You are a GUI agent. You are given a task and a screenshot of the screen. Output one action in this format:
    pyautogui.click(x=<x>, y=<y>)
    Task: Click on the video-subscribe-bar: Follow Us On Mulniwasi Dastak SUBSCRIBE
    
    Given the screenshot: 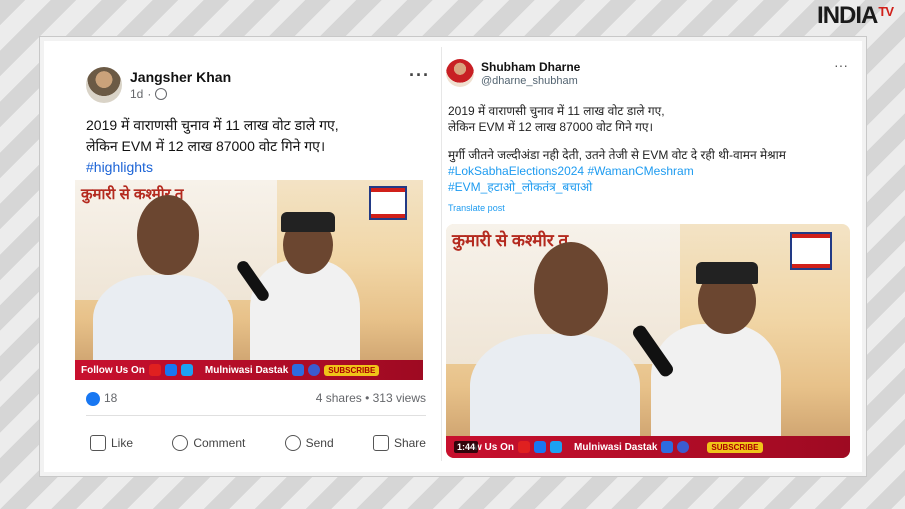 What is the action you would take?
    pyautogui.click(x=249, y=370)
    